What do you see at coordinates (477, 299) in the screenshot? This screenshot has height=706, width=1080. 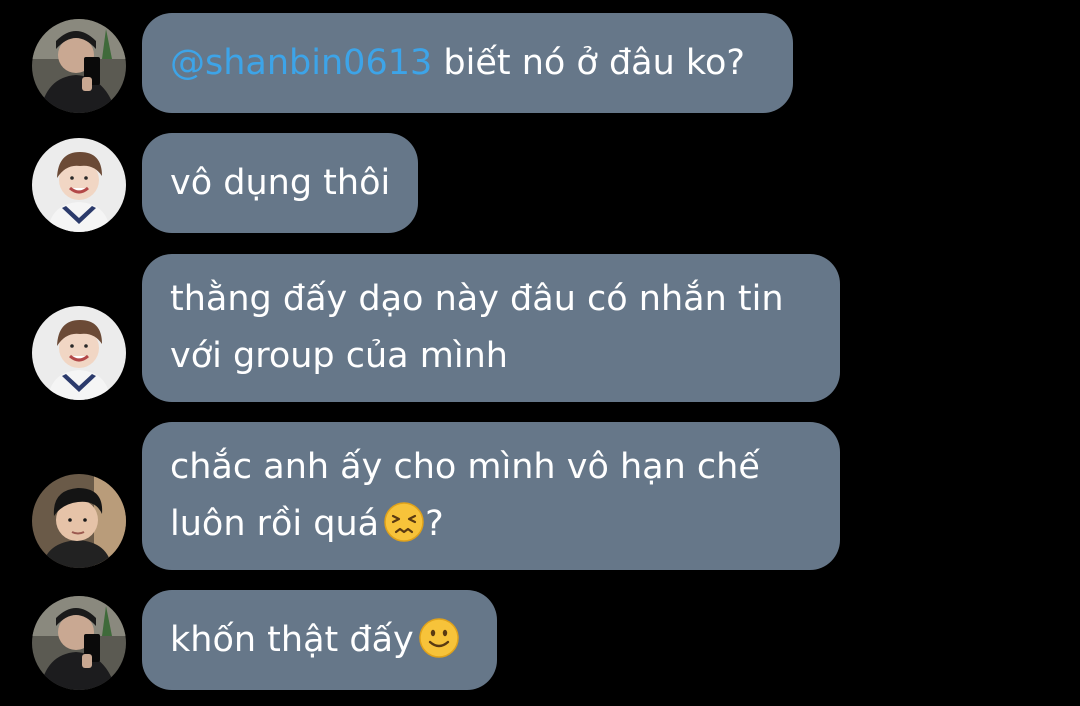 I see `message-text-line: thằng đấy dạo này đâu có nhắn tin` at bounding box center [477, 299].